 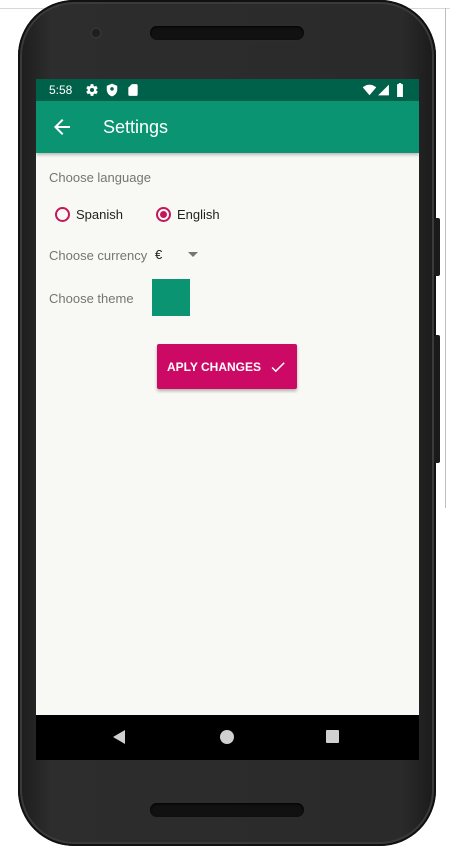 What do you see at coordinates (179, 255) in the screenshot?
I see `currency-dropdown: €` at bounding box center [179, 255].